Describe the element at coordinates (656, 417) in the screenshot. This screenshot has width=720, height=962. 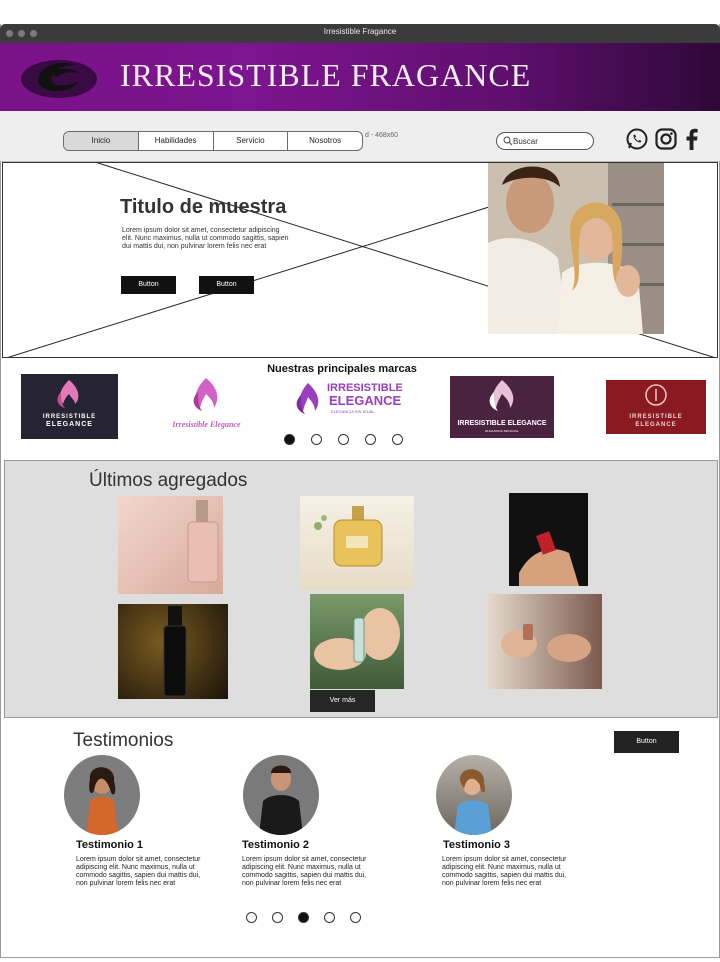
I see `brand-logo-5-name: IRRESISTIBLE` at that location.